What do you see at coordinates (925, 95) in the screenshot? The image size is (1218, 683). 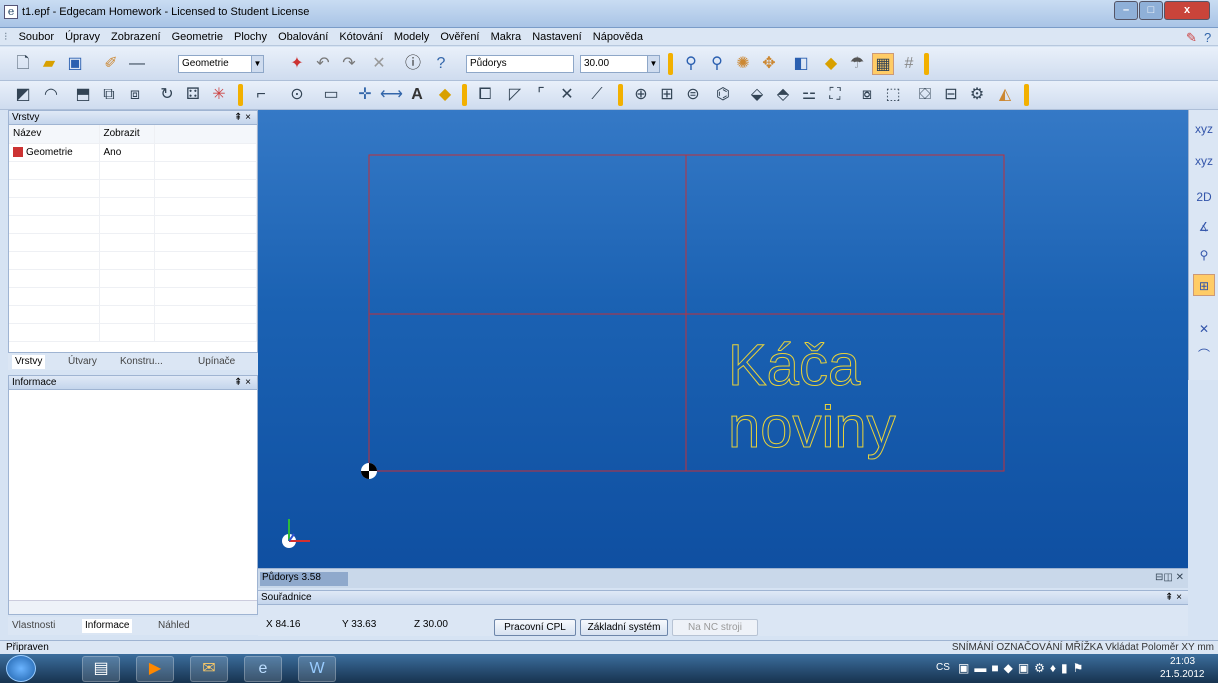 I see `body-icon: ⛋` at bounding box center [925, 95].